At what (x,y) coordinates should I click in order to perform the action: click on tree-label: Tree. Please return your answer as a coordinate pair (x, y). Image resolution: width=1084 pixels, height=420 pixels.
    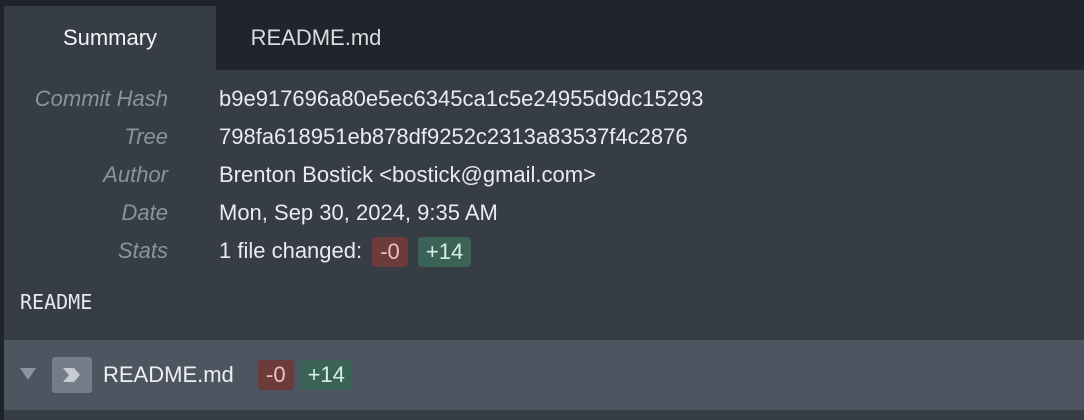
    Looking at the image, I should click on (146, 136).